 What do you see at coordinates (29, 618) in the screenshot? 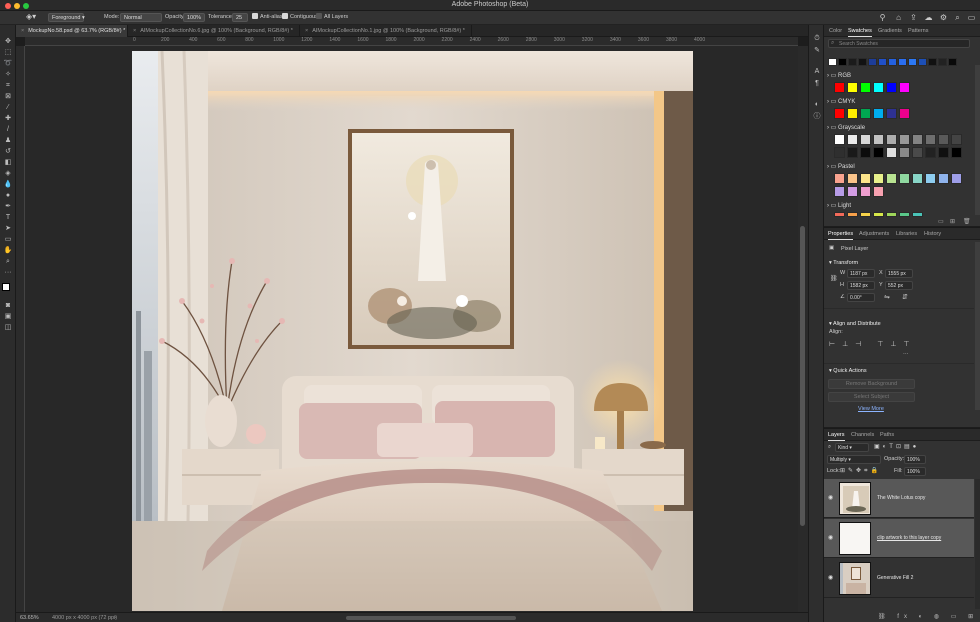
I see `zoom-level: 63.65%` at bounding box center [29, 618].